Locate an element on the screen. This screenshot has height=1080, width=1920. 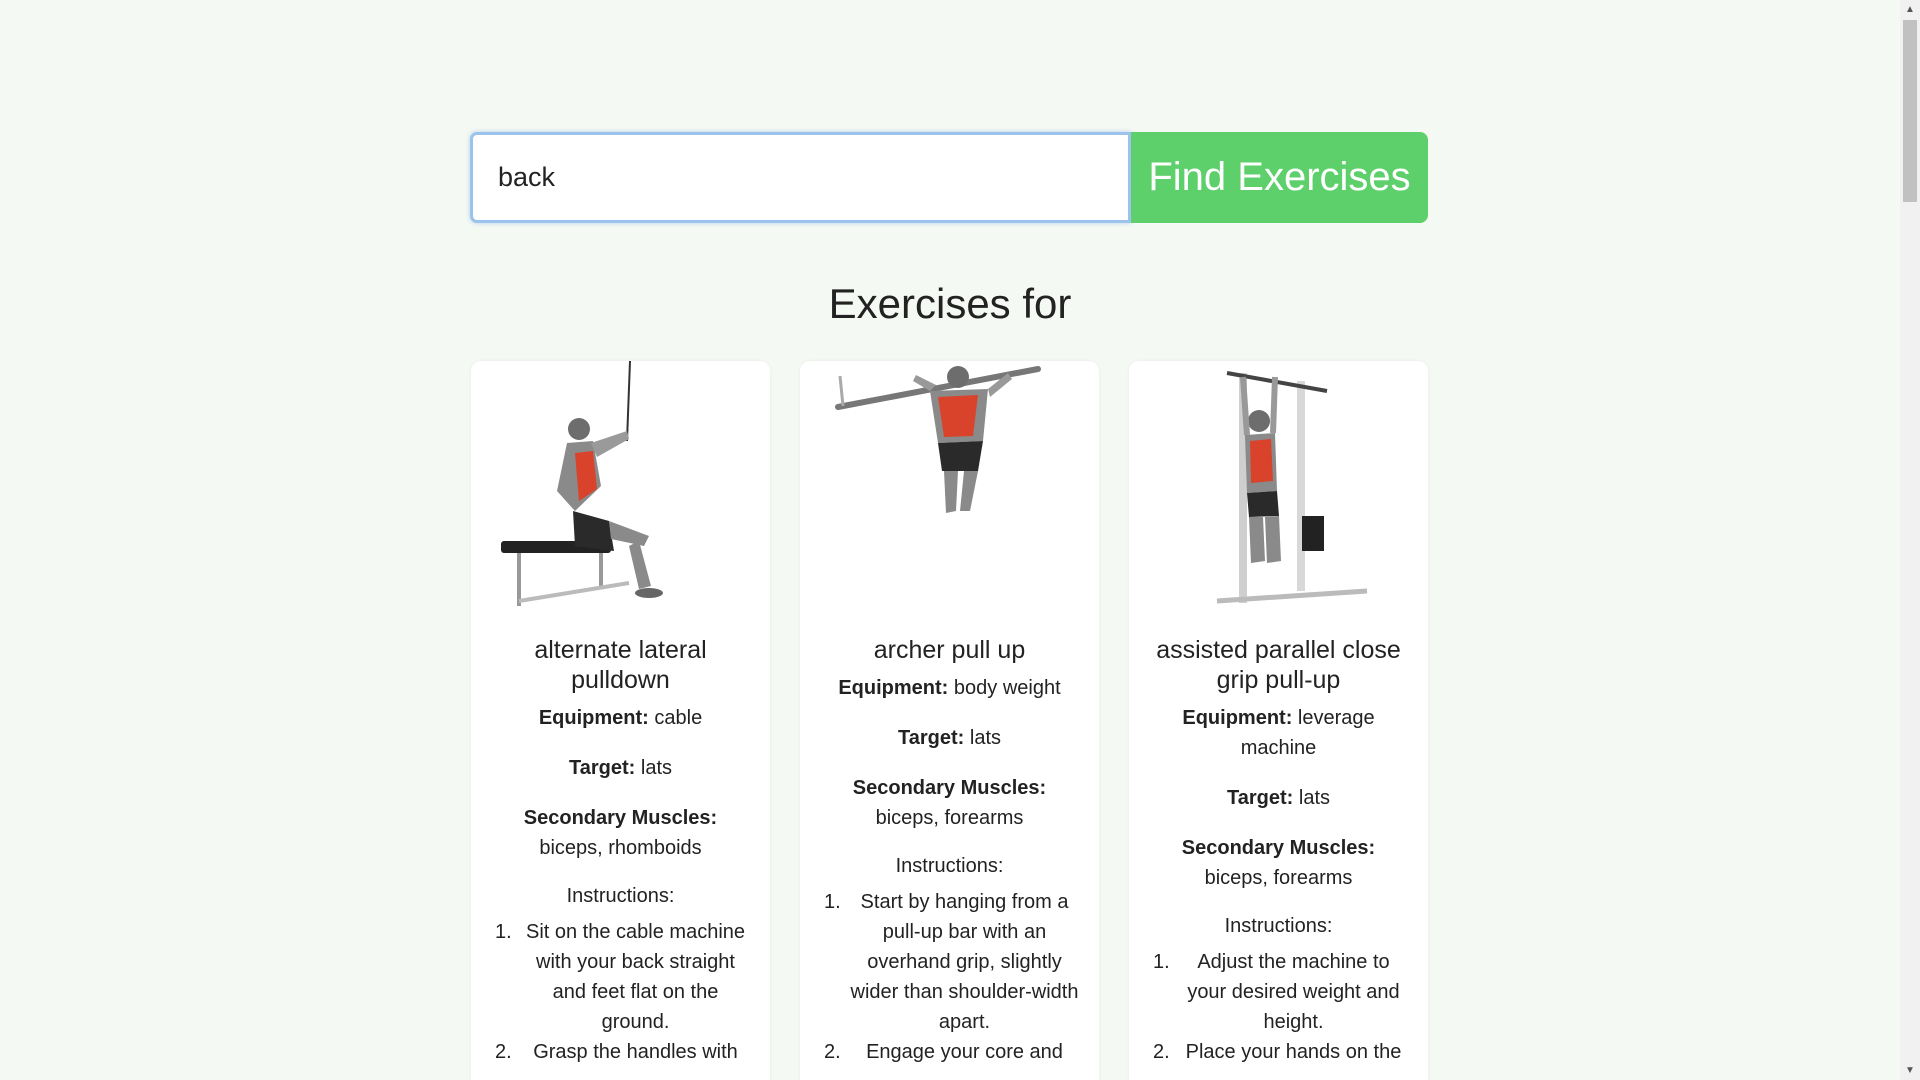
search-input is located at coordinates (800, 177).